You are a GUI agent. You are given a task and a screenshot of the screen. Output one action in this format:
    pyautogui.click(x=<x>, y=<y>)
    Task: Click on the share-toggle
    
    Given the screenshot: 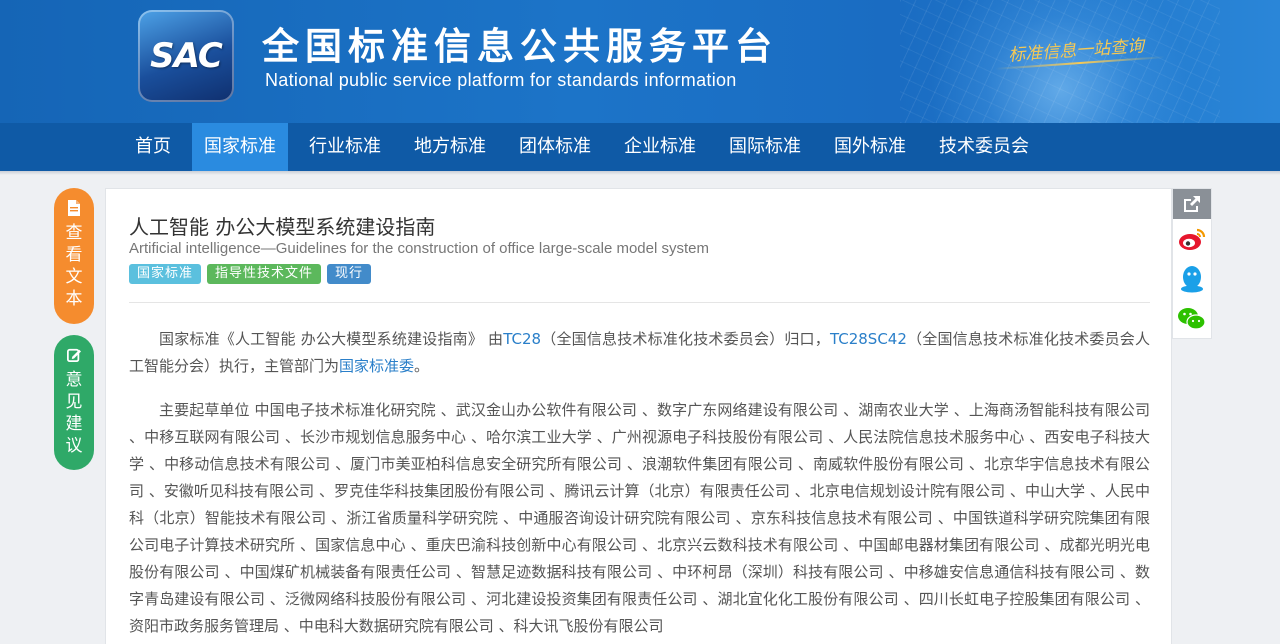 What is the action you would take?
    pyautogui.click(x=1192, y=204)
    